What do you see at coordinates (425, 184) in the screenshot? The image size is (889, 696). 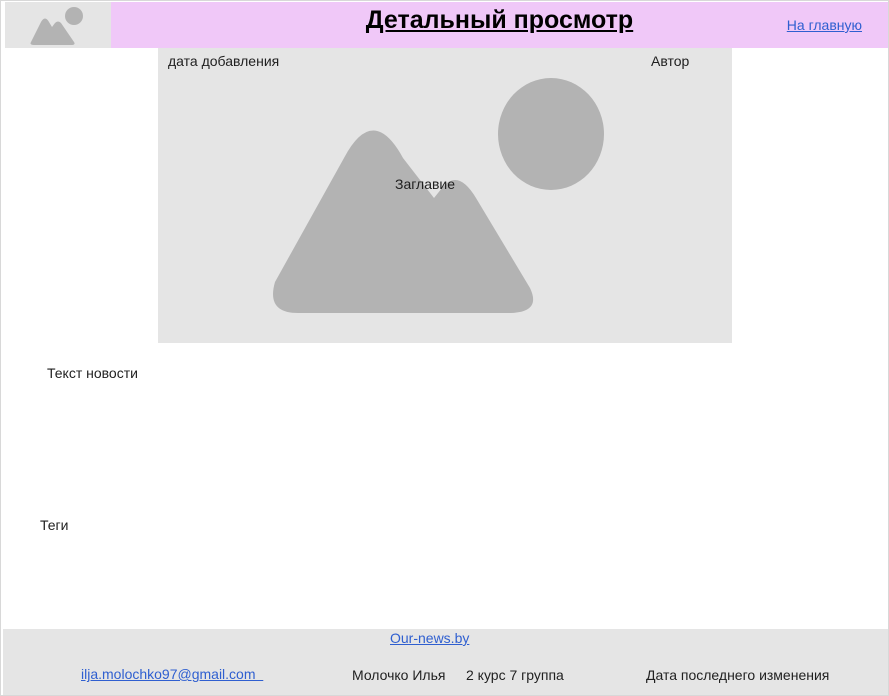 I see `news-title: Заглавие` at bounding box center [425, 184].